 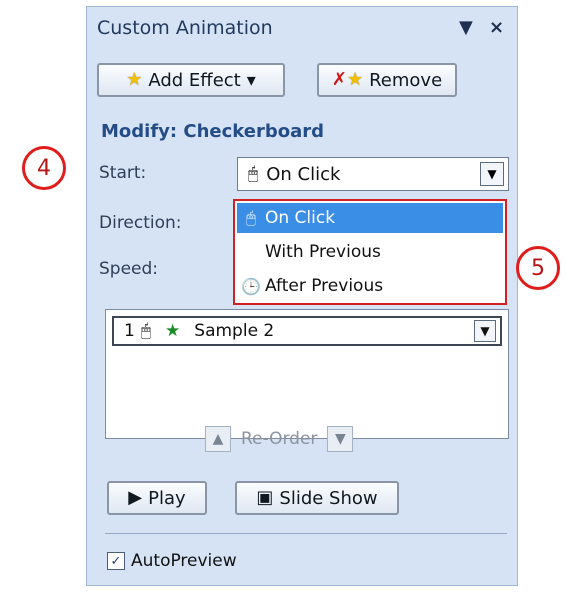 What do you see at coordinates (307, 331) in the screenshot?
I see `effect-list-item: 1 🖱 ★ Sample 2 ▼` at bounding box center [307, 331].